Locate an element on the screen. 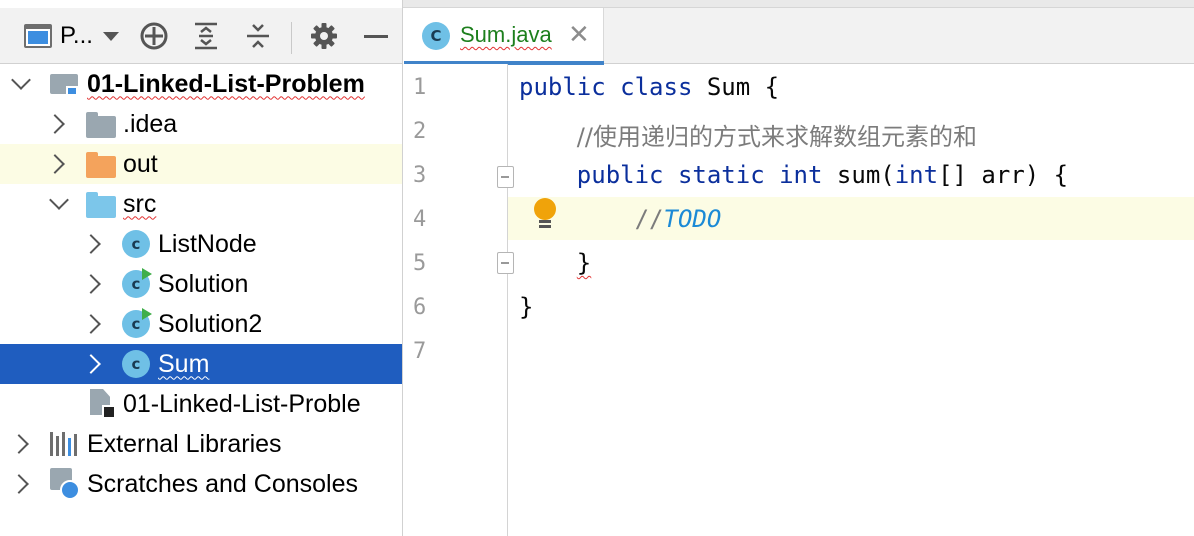  code-text: sum( is located at coordinates (865, 175).